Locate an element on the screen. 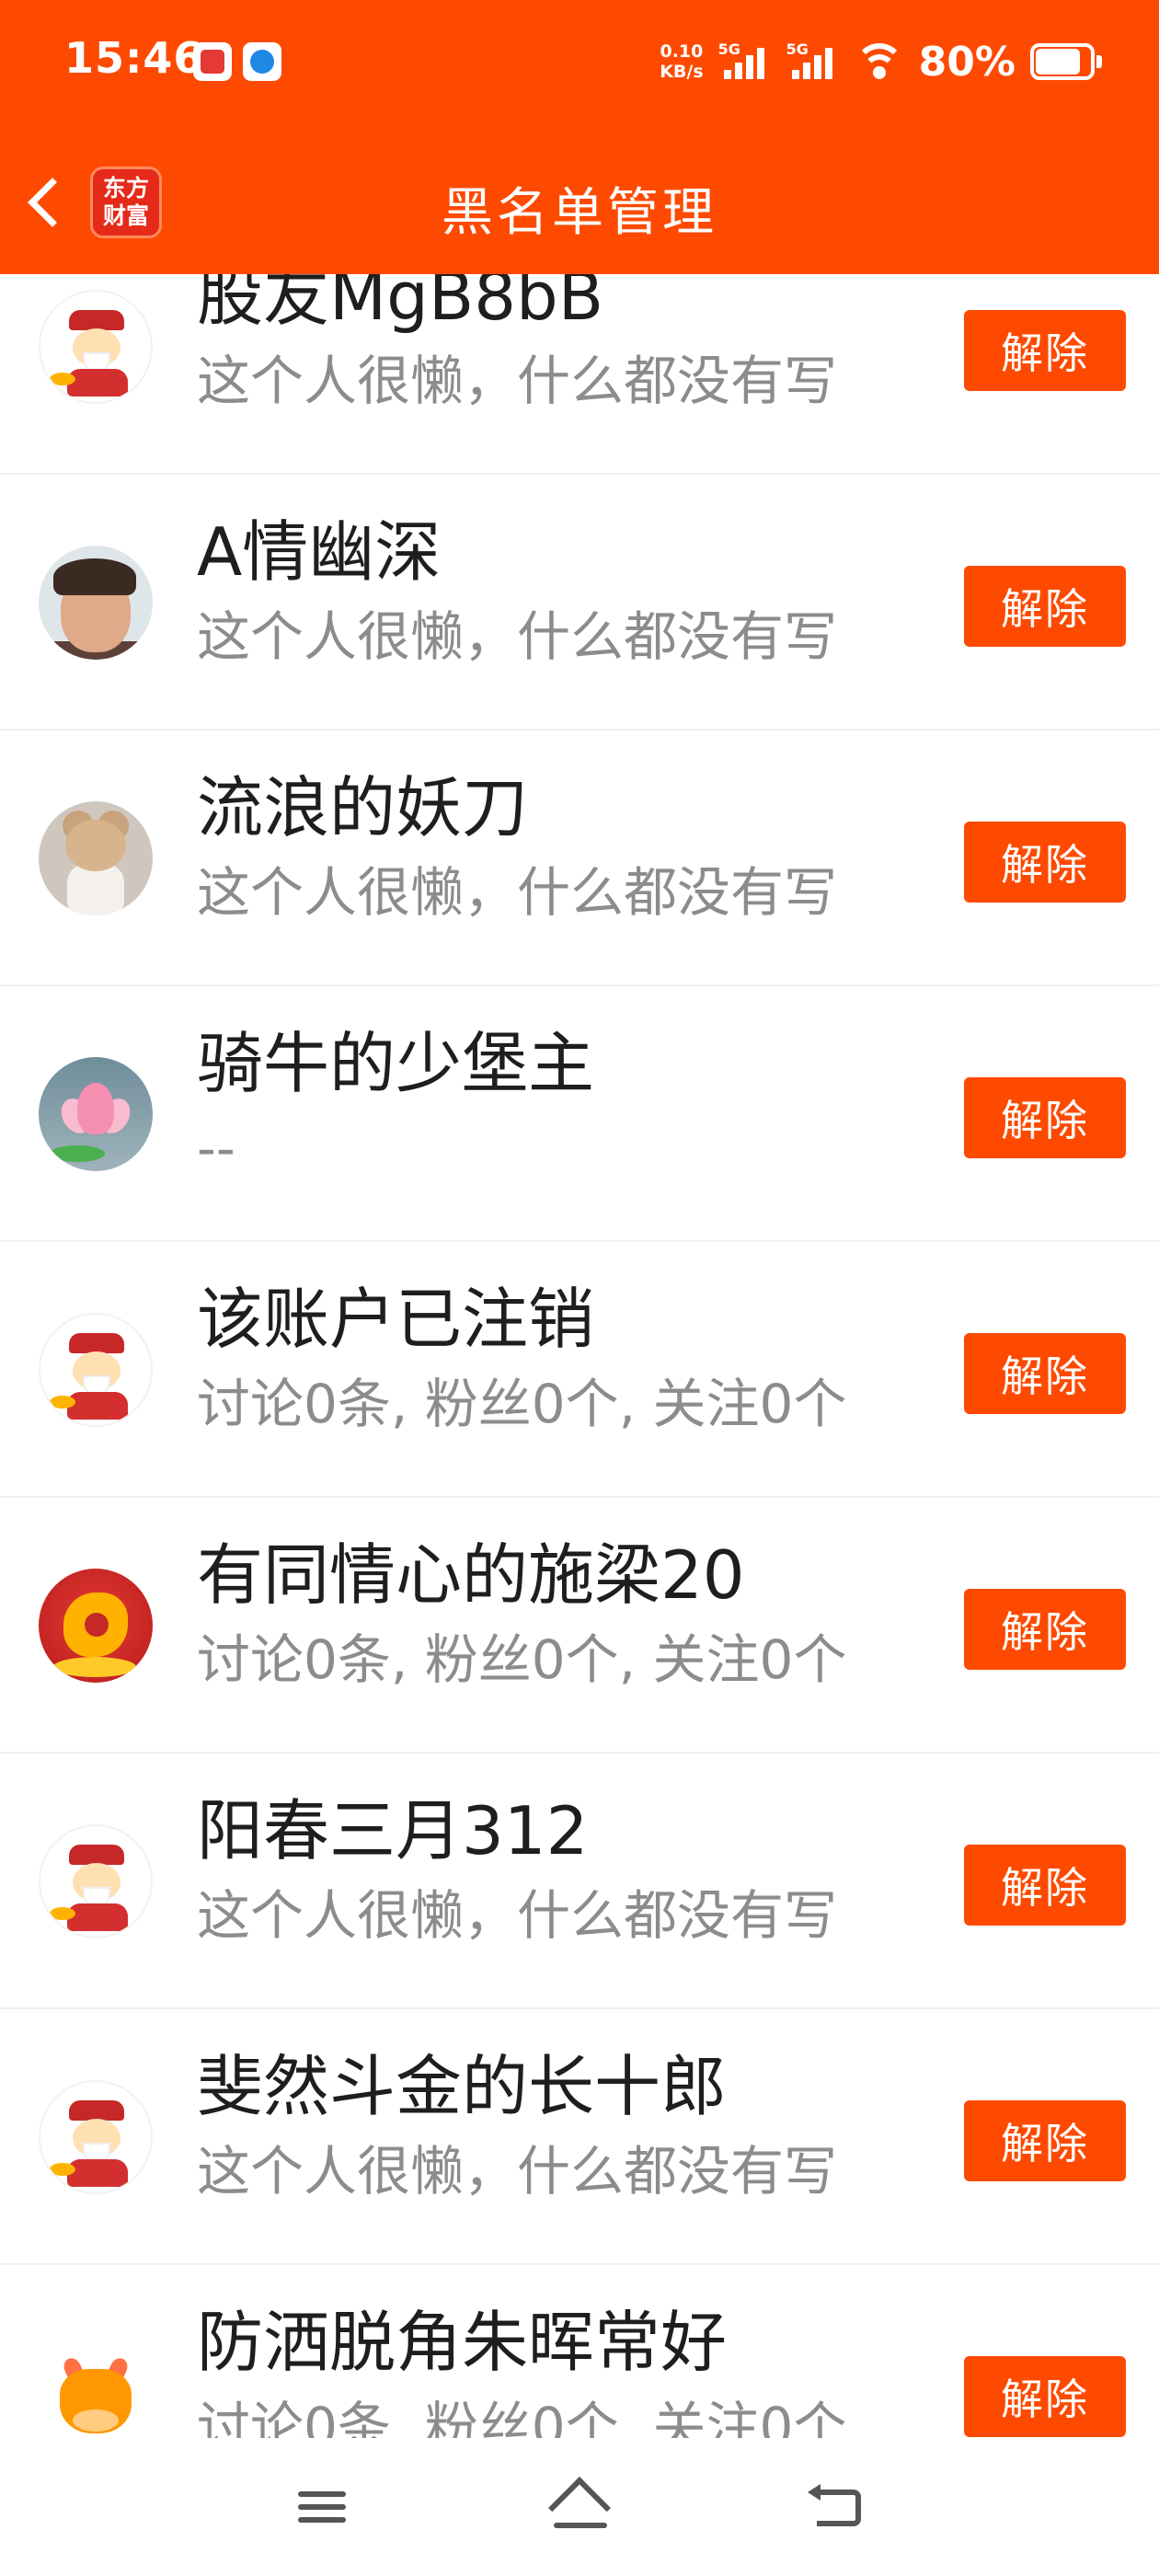 The height and width of the screenshot is (2576, 1159). system-navigation-bar is located at coordinates (579, 2507).